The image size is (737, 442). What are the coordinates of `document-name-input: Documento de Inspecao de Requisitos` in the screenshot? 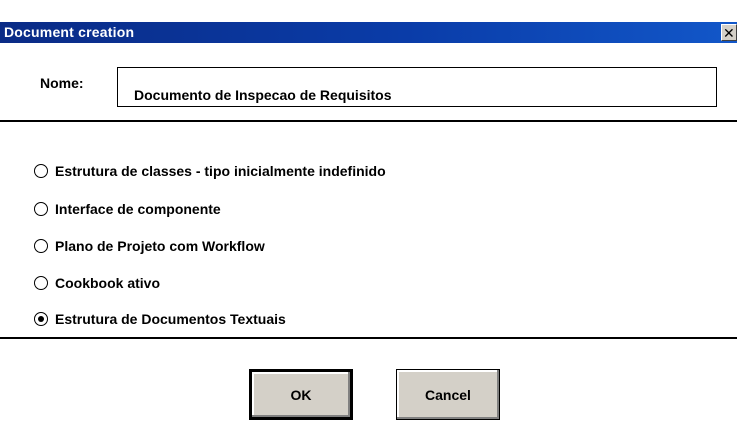 It's located at (417, 87).